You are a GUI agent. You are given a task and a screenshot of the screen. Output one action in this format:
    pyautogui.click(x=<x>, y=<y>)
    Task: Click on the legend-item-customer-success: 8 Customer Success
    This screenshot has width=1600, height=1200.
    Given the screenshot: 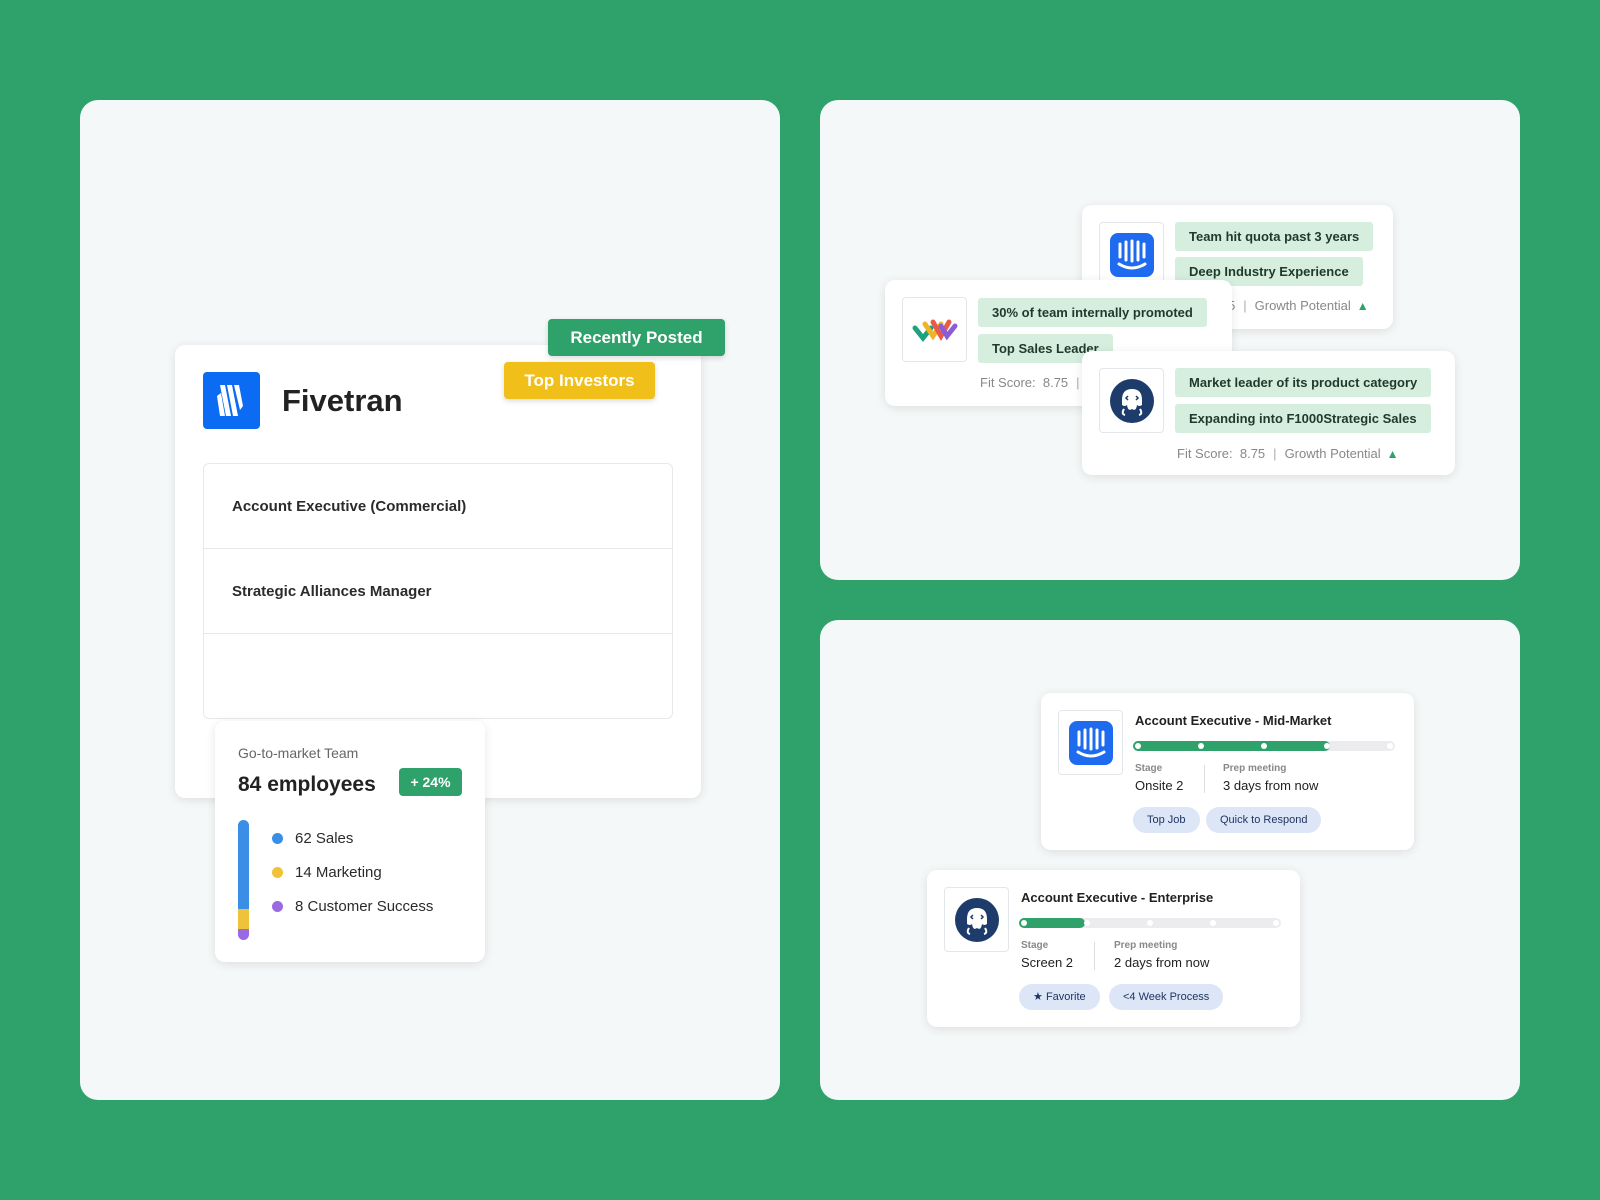 What is the action you would take?
    pyautogui.click(x=352, y=906)
    